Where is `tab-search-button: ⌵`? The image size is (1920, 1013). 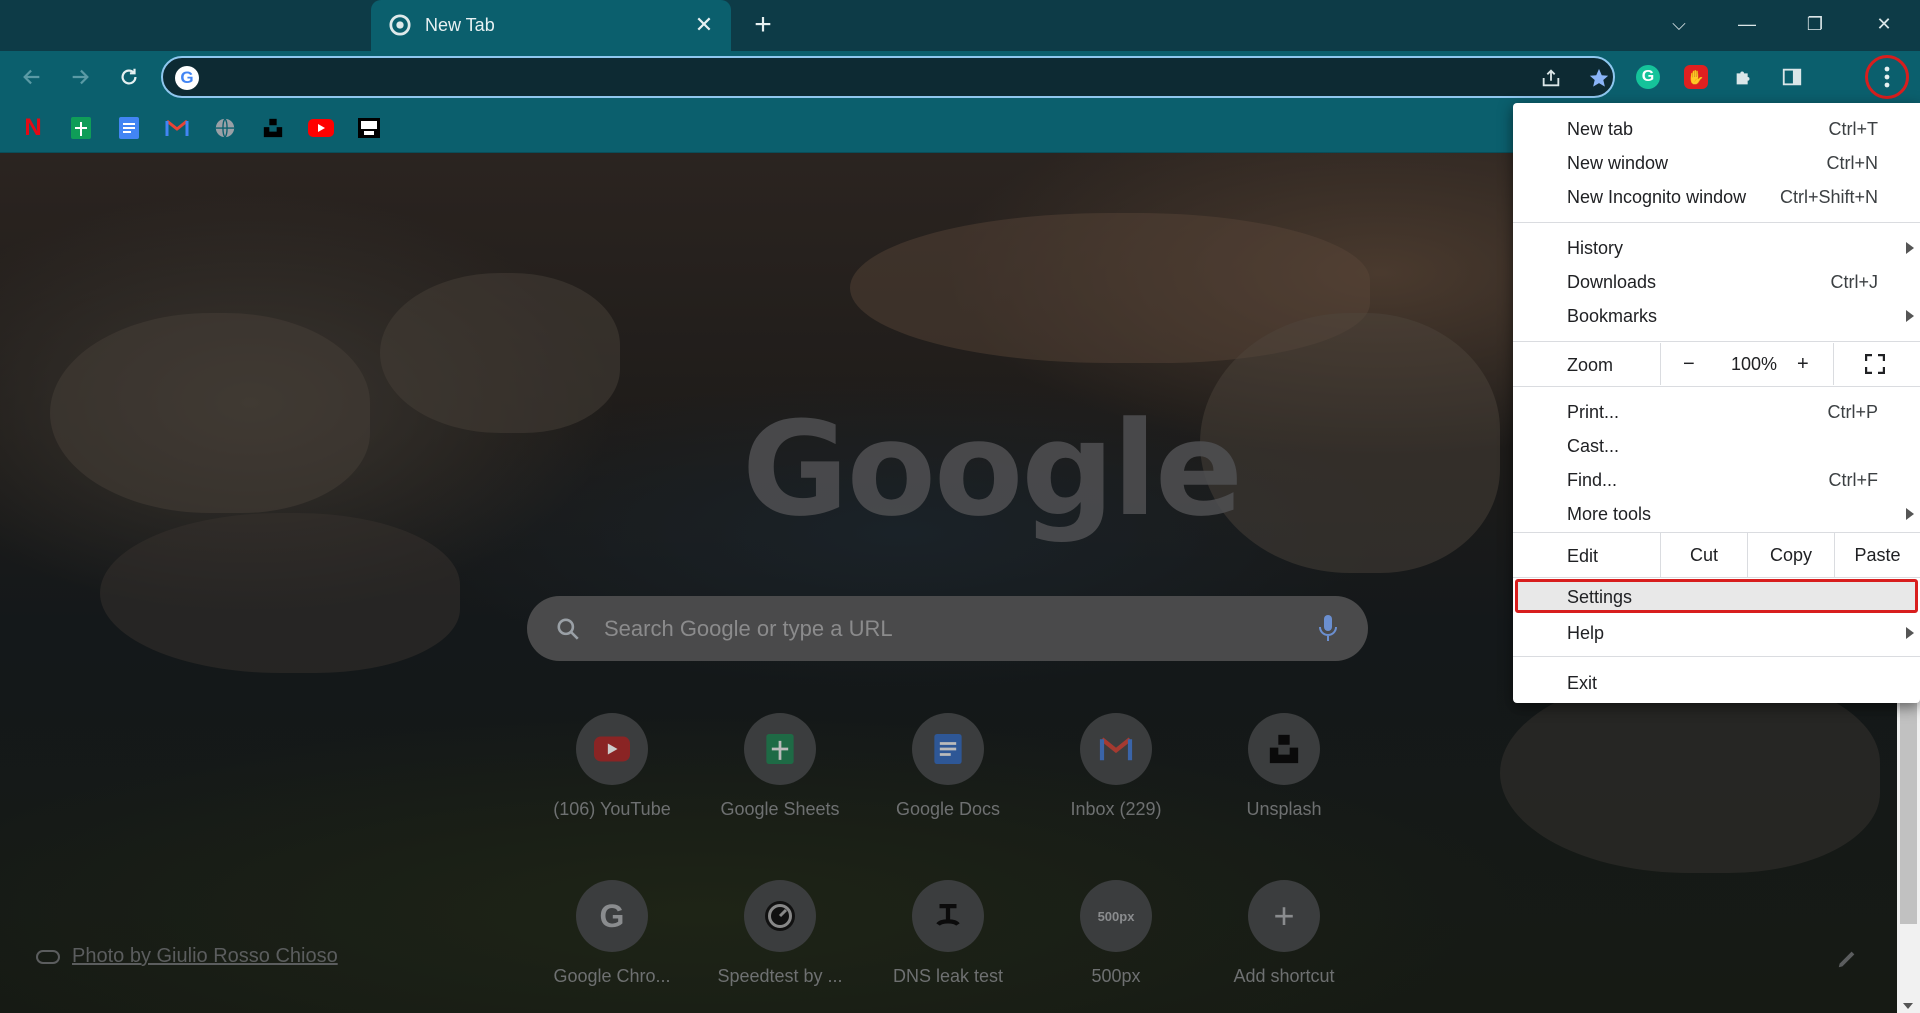
tab-search-button: ⌵ is located at coordinates (1679, 24).